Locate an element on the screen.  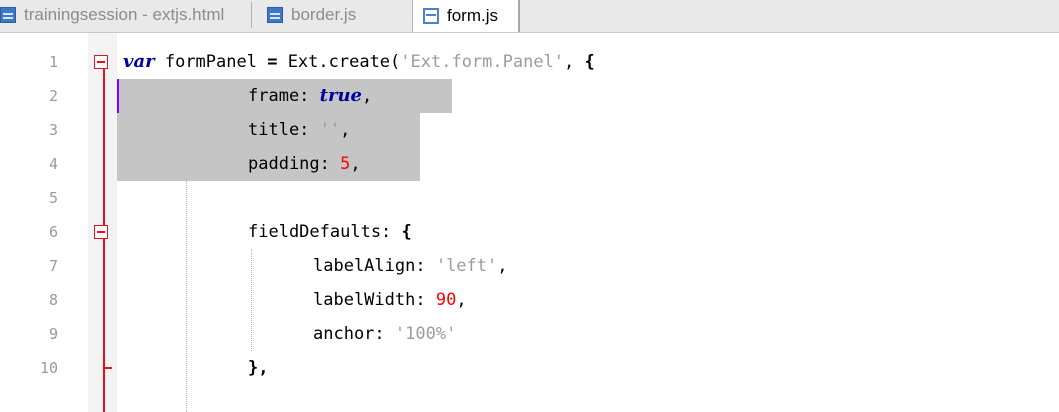
line-number: 1 is located at coordinates (53, 62).